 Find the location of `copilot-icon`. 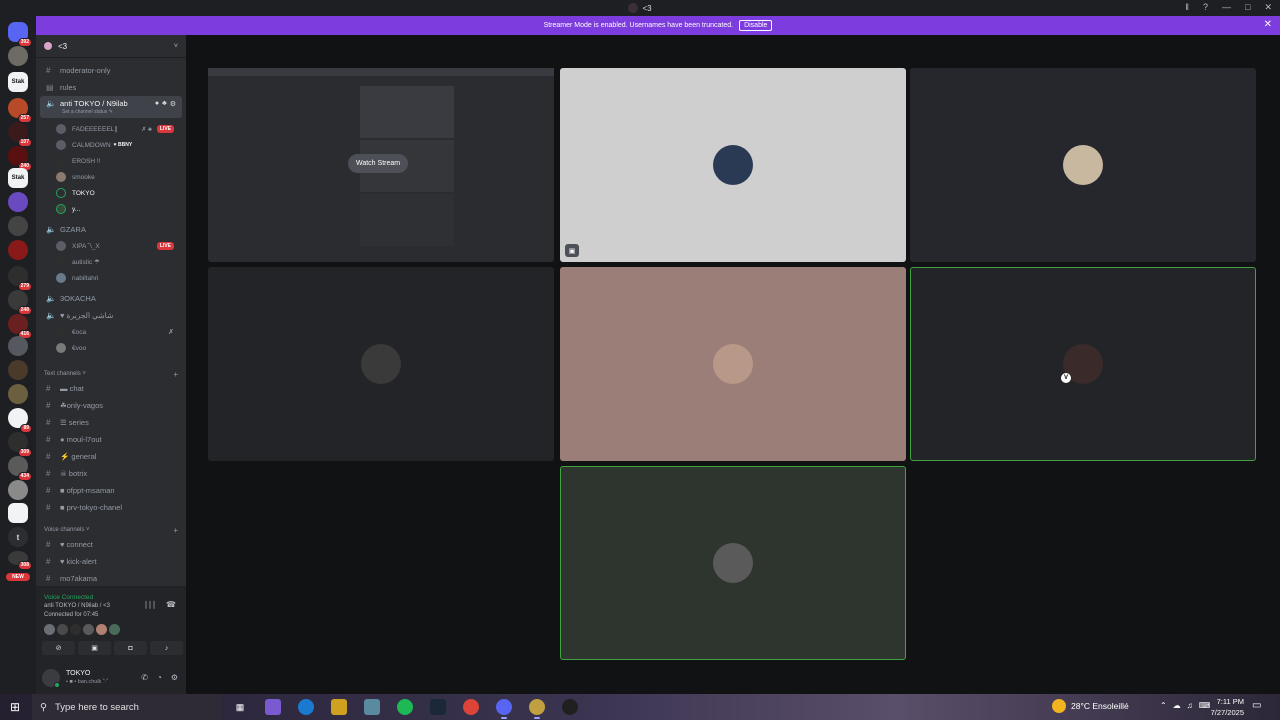

copilot-icon is located at coordinates (273, 707).